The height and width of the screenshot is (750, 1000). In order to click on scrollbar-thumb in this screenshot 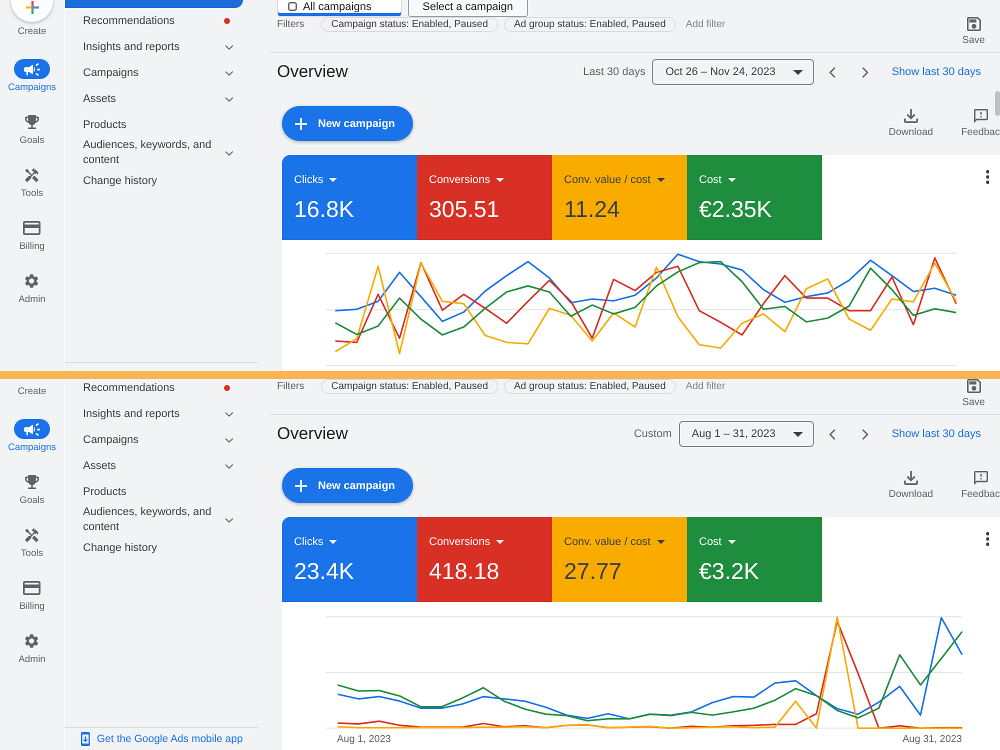, I will do `click(997, 103)`.